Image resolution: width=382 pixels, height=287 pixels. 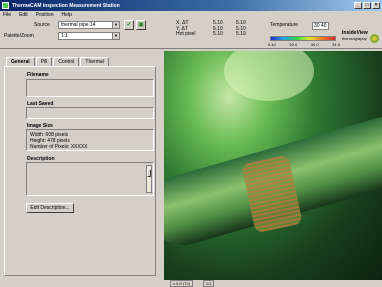 I want to click on menu-position: Position, so click(x=45, y=15).